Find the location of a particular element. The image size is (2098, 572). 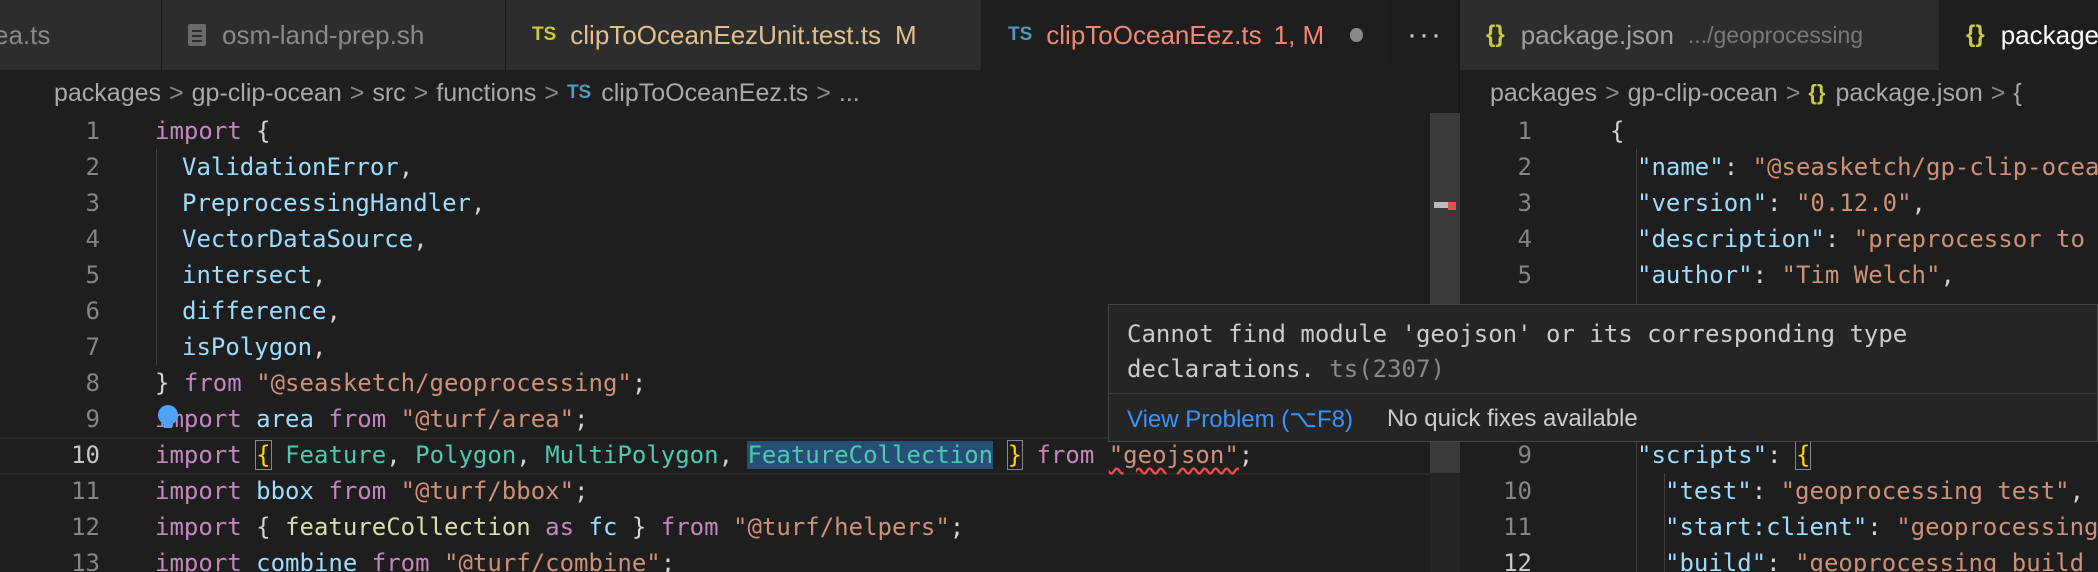

tab-label: ea.ts is located at coordinates (25, 34).